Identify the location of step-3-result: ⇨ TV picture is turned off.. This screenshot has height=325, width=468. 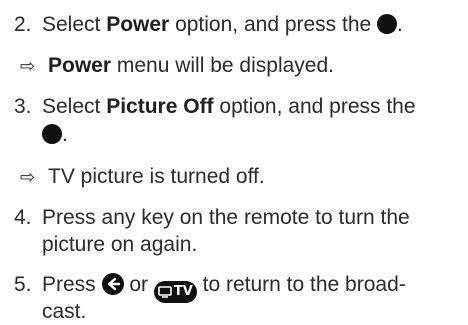
(142, 177).